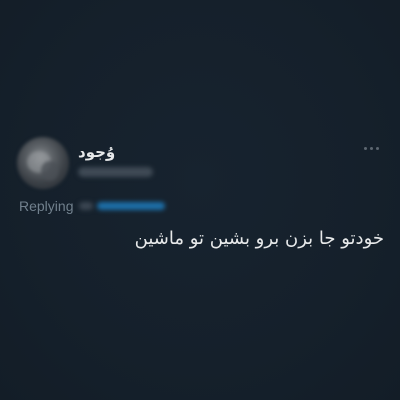  What do you see at coordinates (46, 206) in the screenshot?
I see `replying-label: Replying` at bounding box center [46, 206].